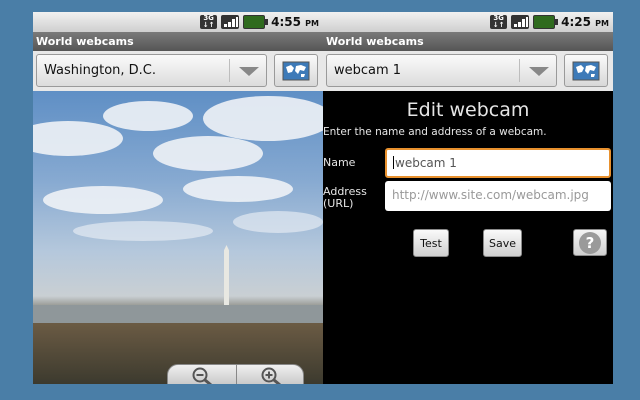  Describe the element at coordinates (295, 22) in the screenshot. I see `status-clock: 4:55 PM` at that location.